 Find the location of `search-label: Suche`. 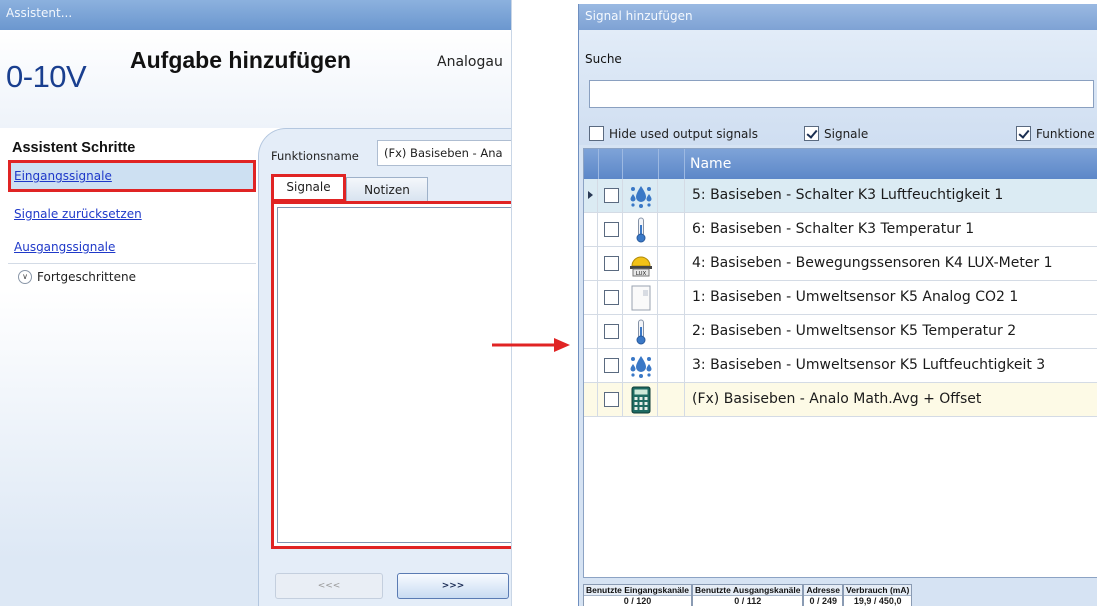

search-label: Suche is located at coordinates (603, 59).